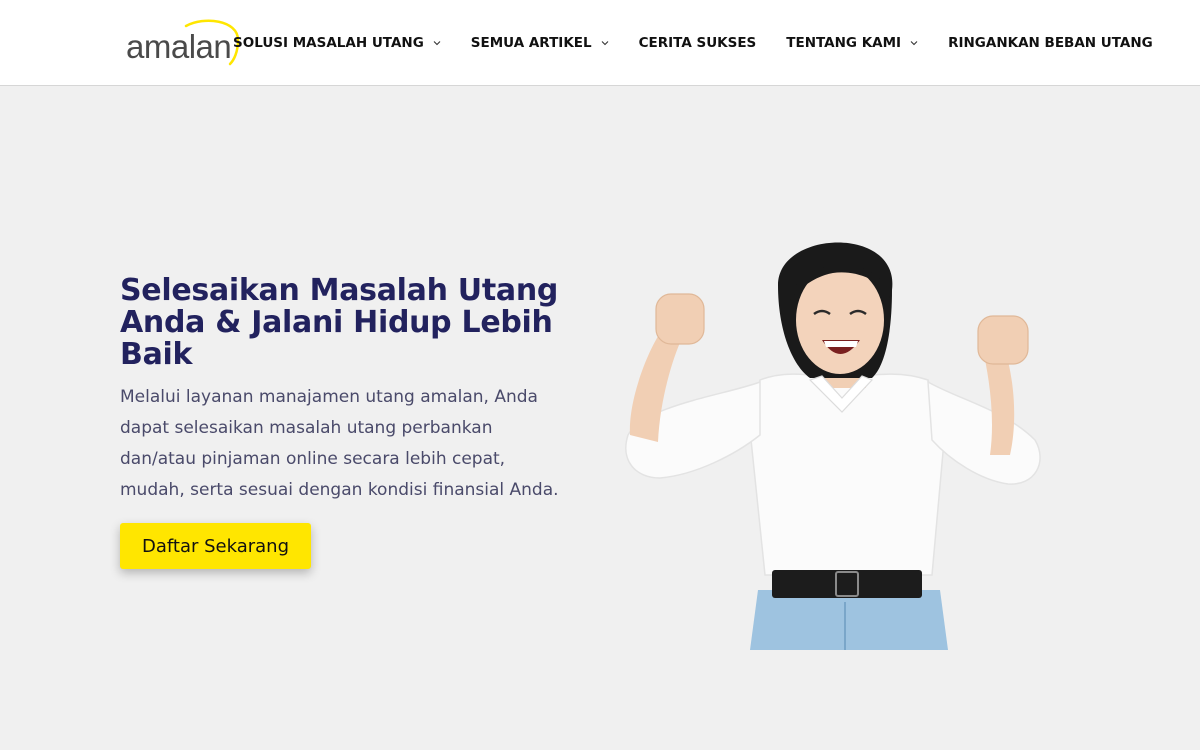  I want to click on nav-item-semua-artikel: SEMUA ARTIKEL, so click(540, 43).